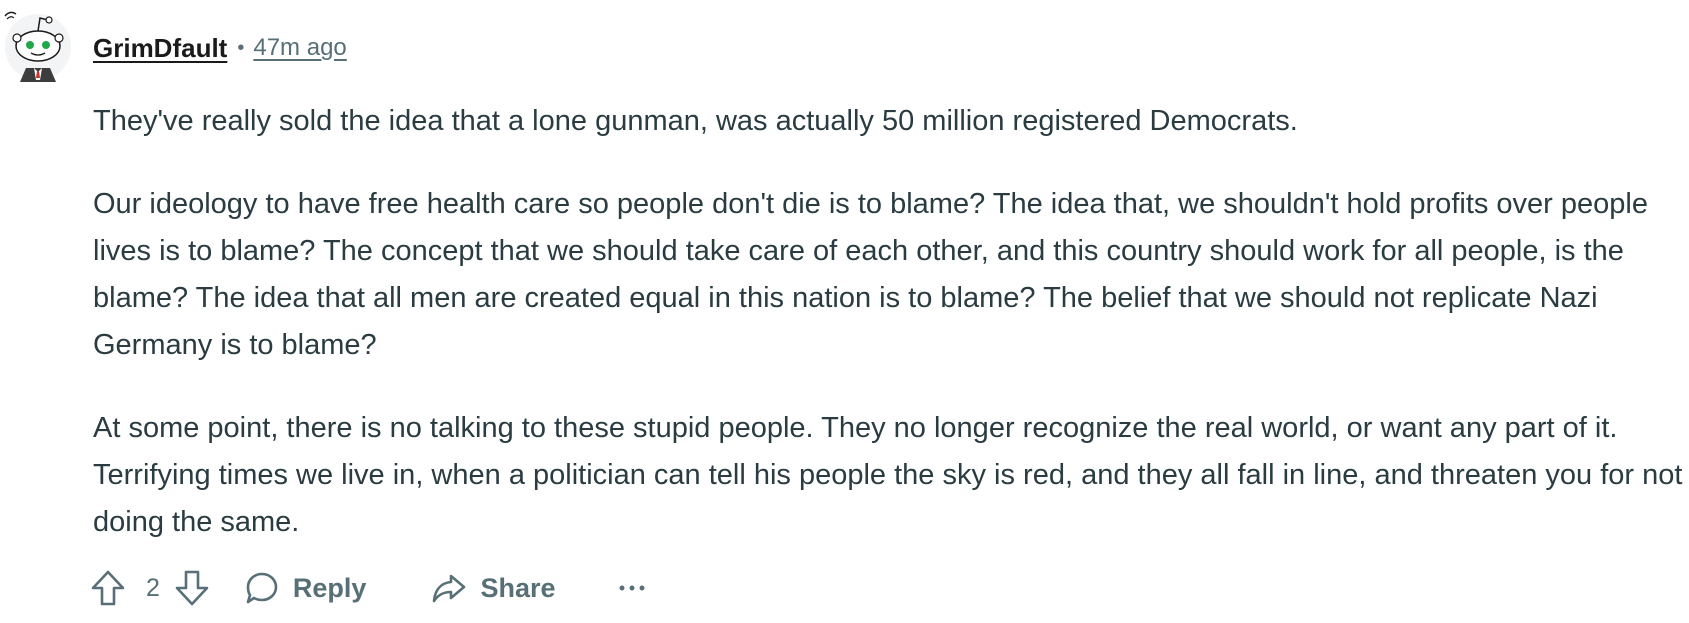  Describe the element at coordinates (449, 588) in the screenshot. I see `share-arrow-icon` at that location.